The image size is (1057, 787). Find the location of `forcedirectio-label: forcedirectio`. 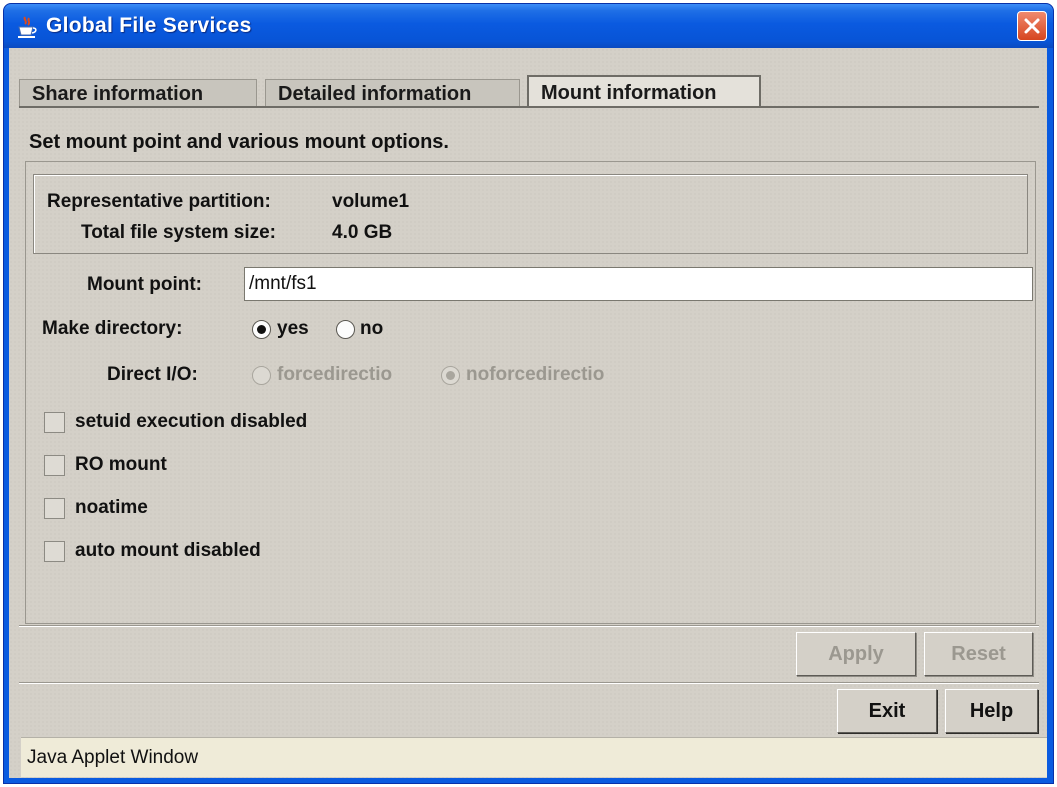

forcedirectio-label: forcedirectio is located at coordinates (335, 374).